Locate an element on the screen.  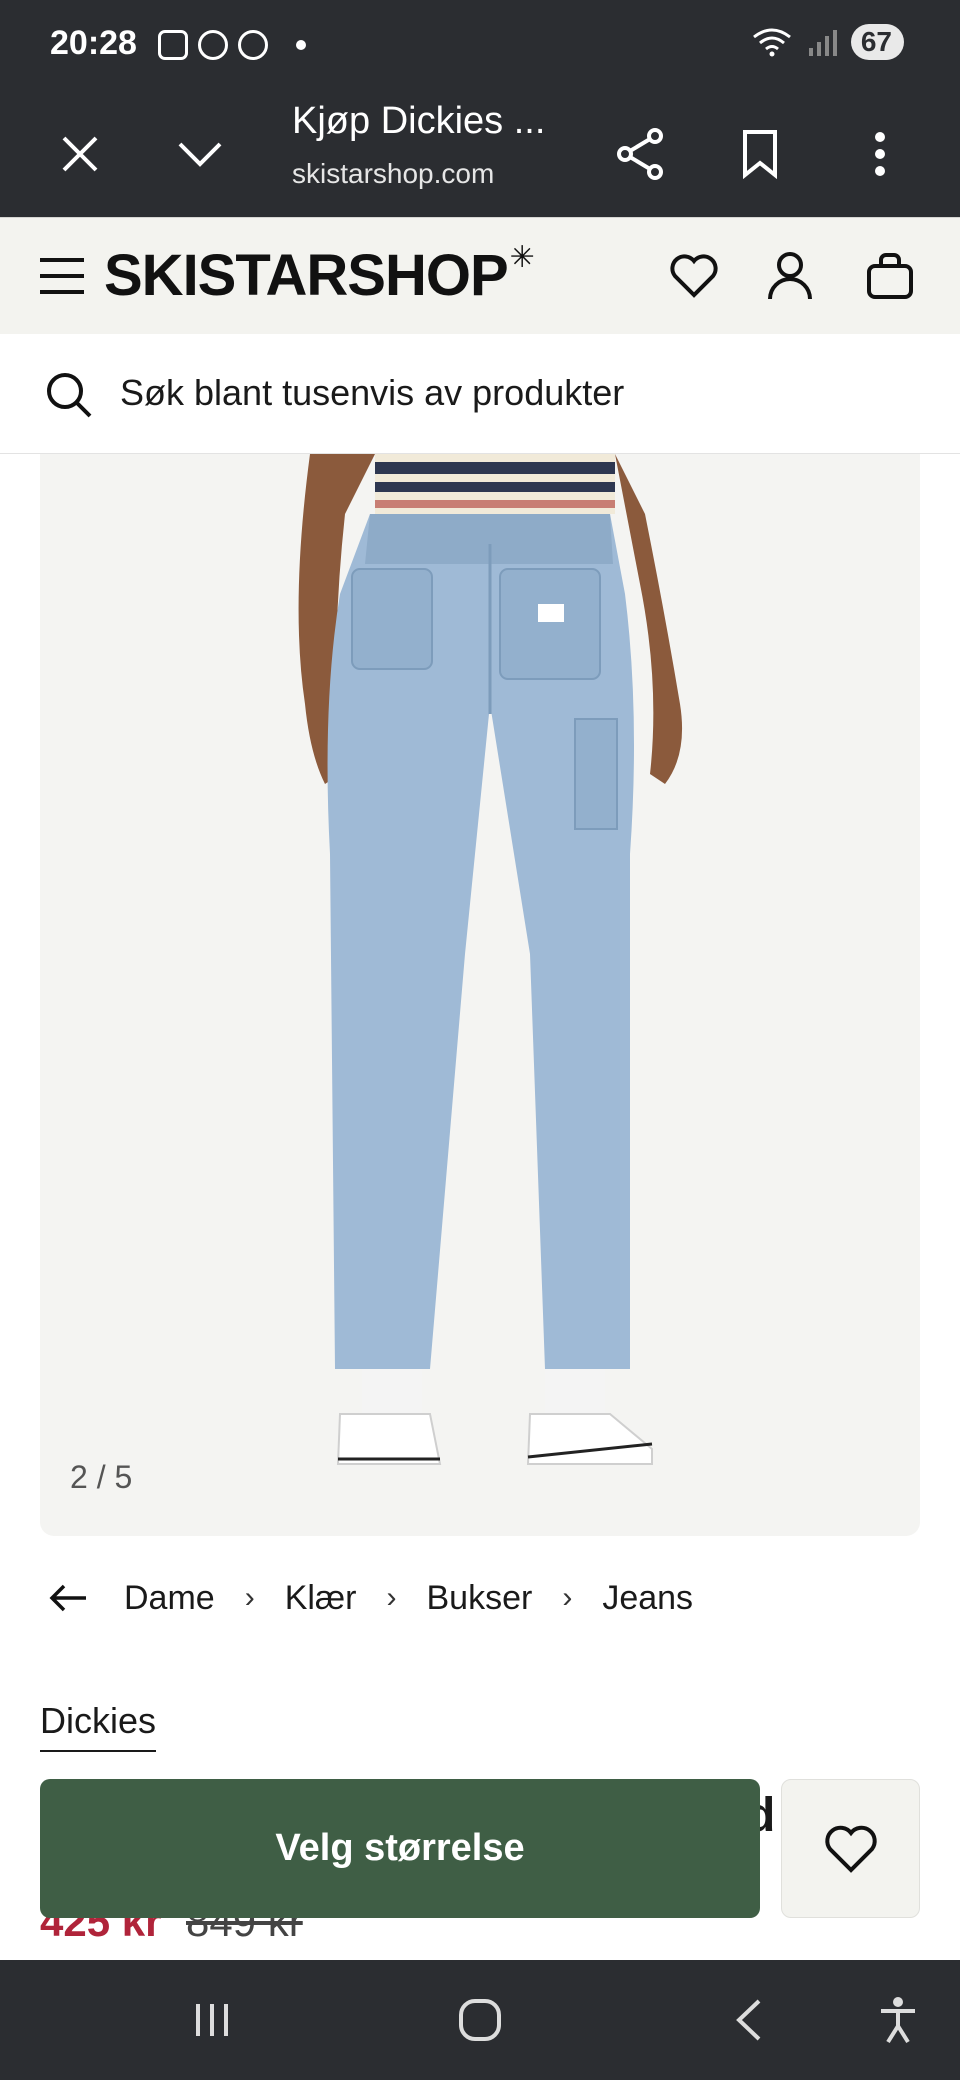
add-to-favorites-button is located at coordinates (850, 1848).